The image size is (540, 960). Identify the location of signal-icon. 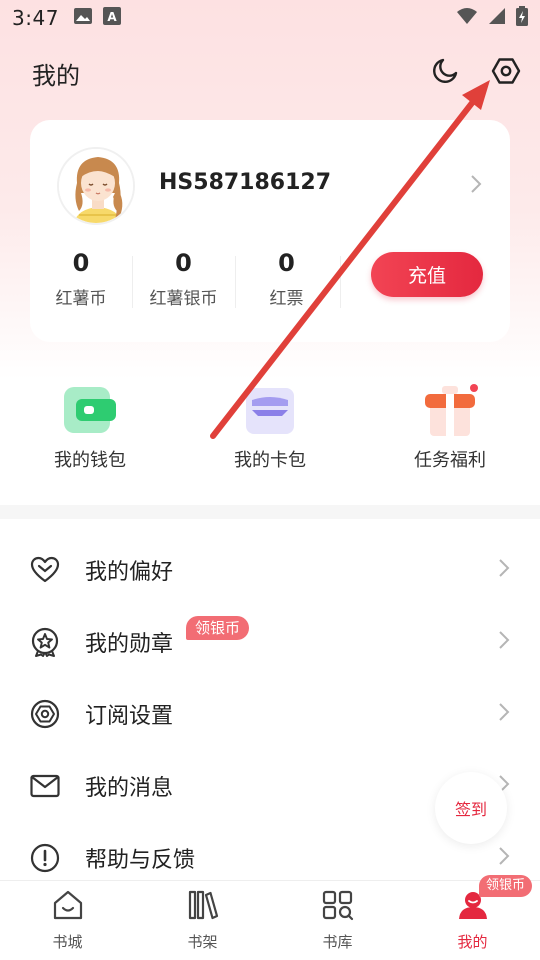
(497, 18).